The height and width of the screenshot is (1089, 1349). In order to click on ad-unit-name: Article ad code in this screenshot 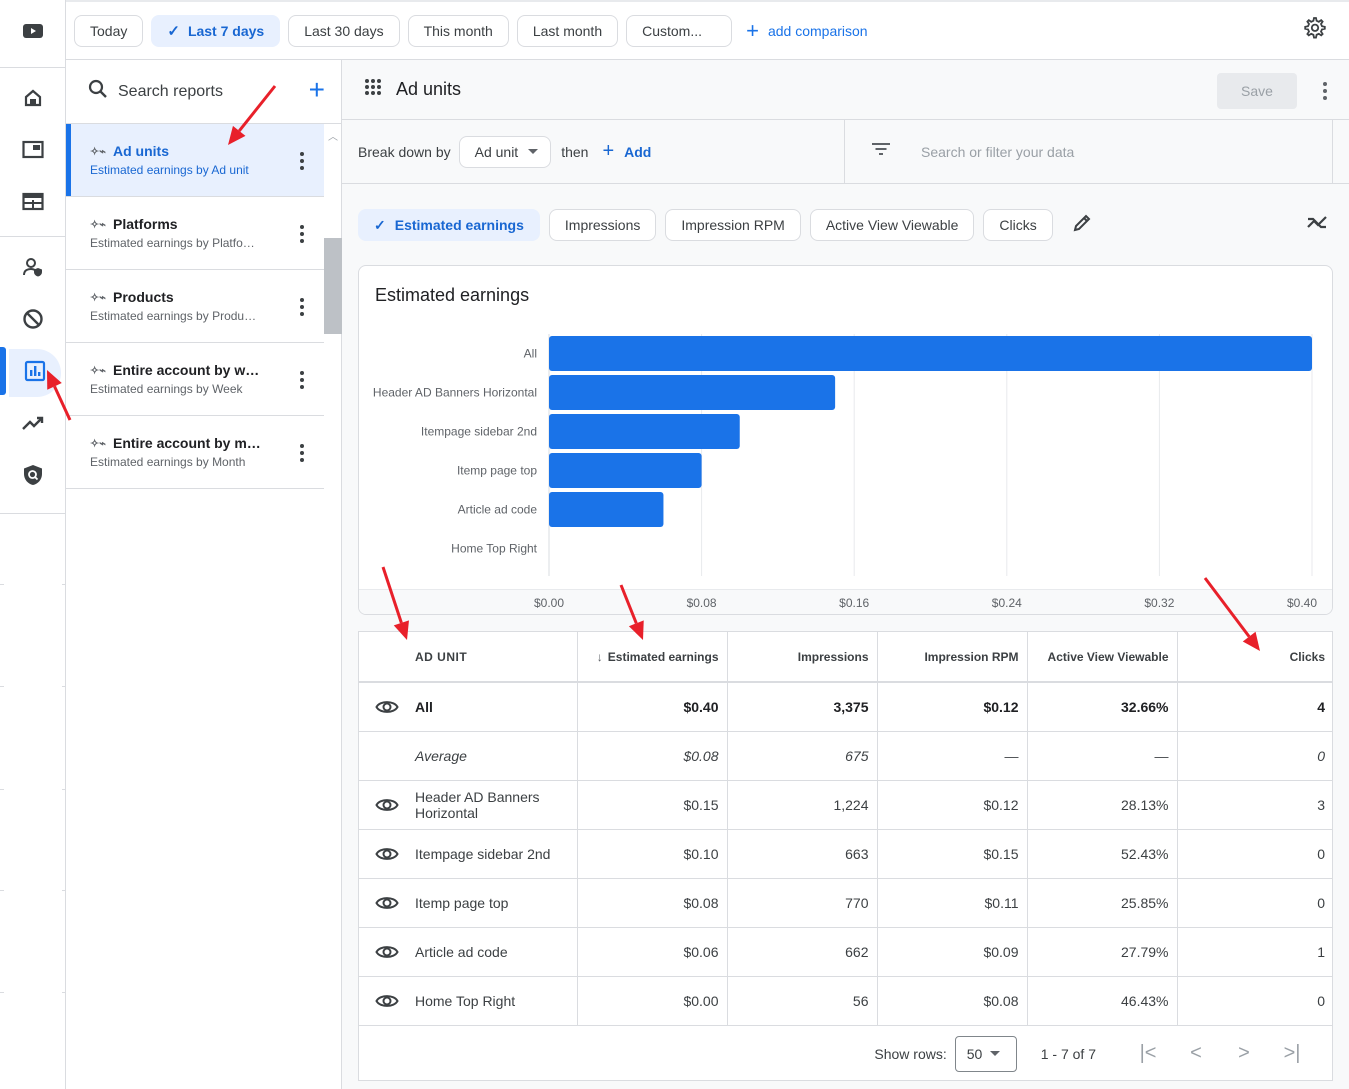, I will do `click(461, 951)`.